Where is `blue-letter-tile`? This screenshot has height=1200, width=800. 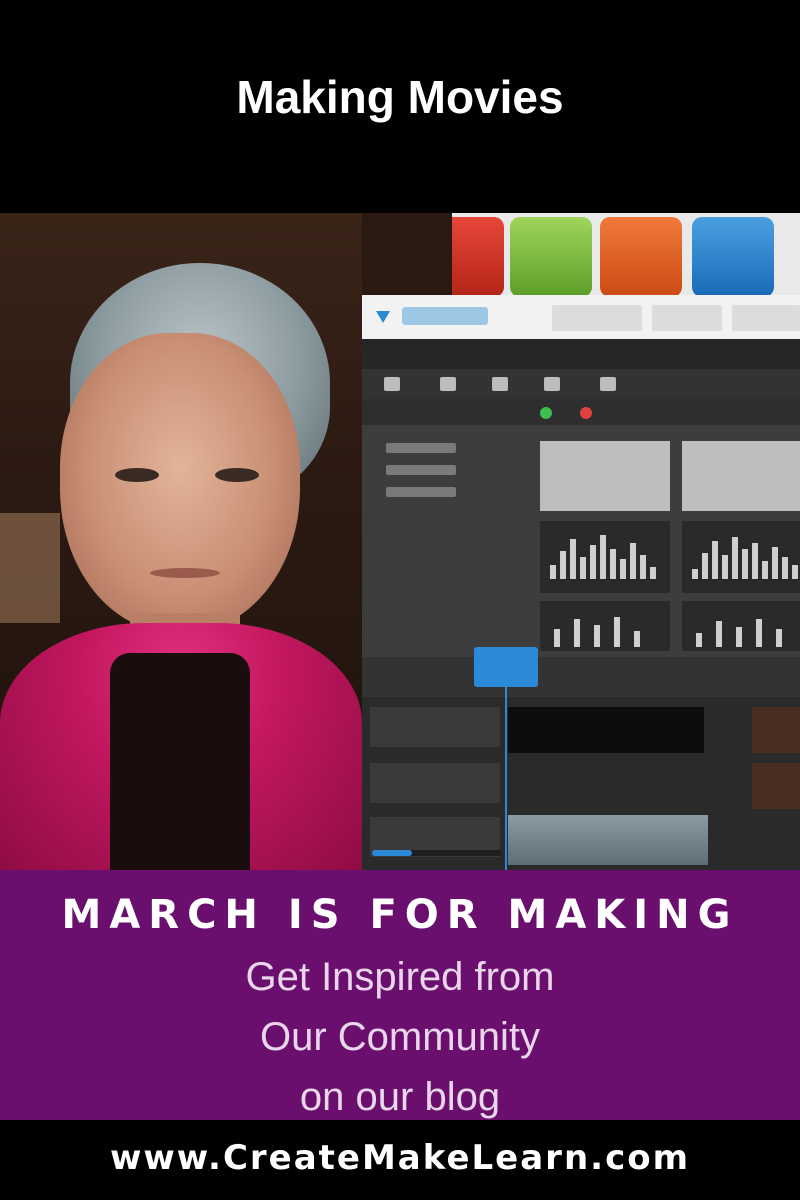 blue-letter-tile is located at coordinates (733, 257).